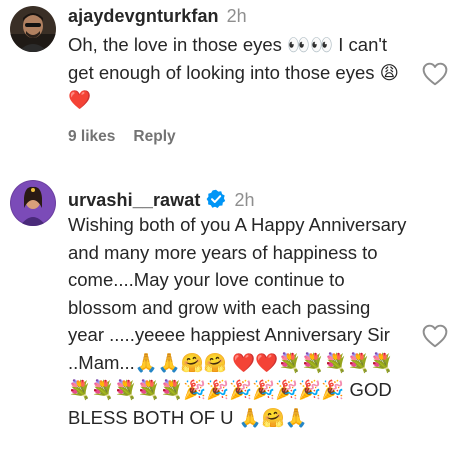  What do you see at coordinates (143, 16) in the screenshot?
I see `username: ajaydevgnturkfan` at bounding box center [143, 16].